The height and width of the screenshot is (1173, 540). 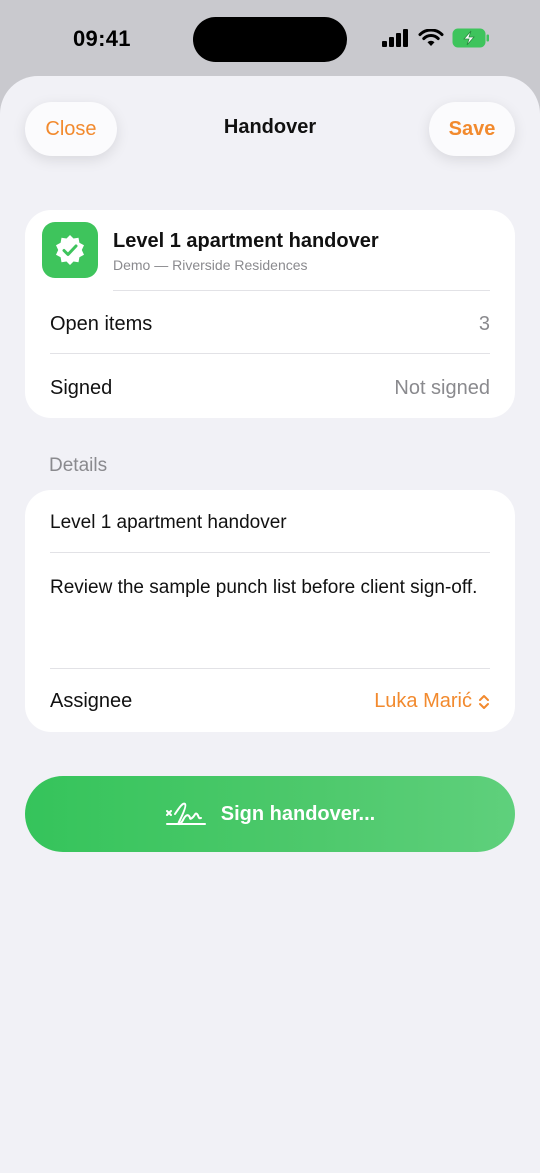 What do you see at coordinates (168, 523) in the screenshot?
I see `title-field: Level 1 apartment handover` at bounding box center [168, 523].